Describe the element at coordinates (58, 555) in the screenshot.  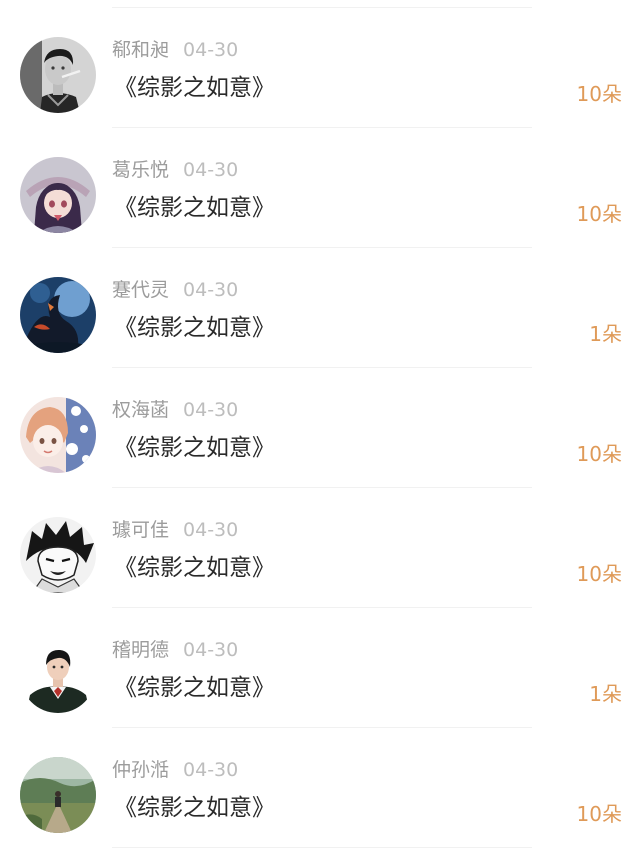
I see `avatar-manga-boy-icon` at that location.